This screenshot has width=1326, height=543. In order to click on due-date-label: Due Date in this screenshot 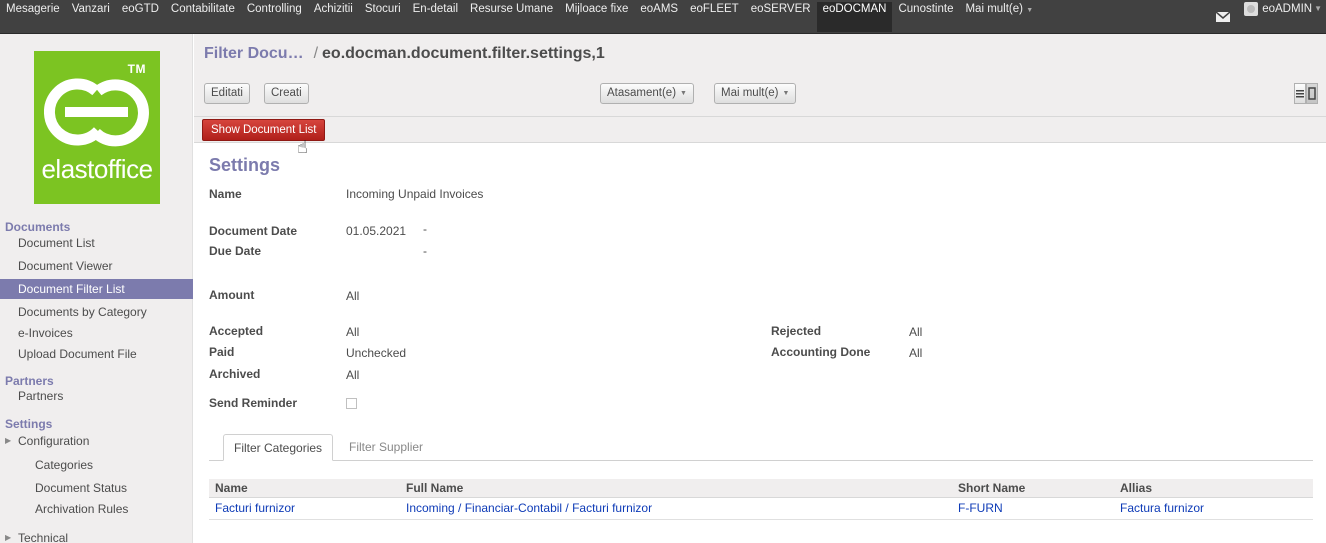, I will do `click(235, 251)`.